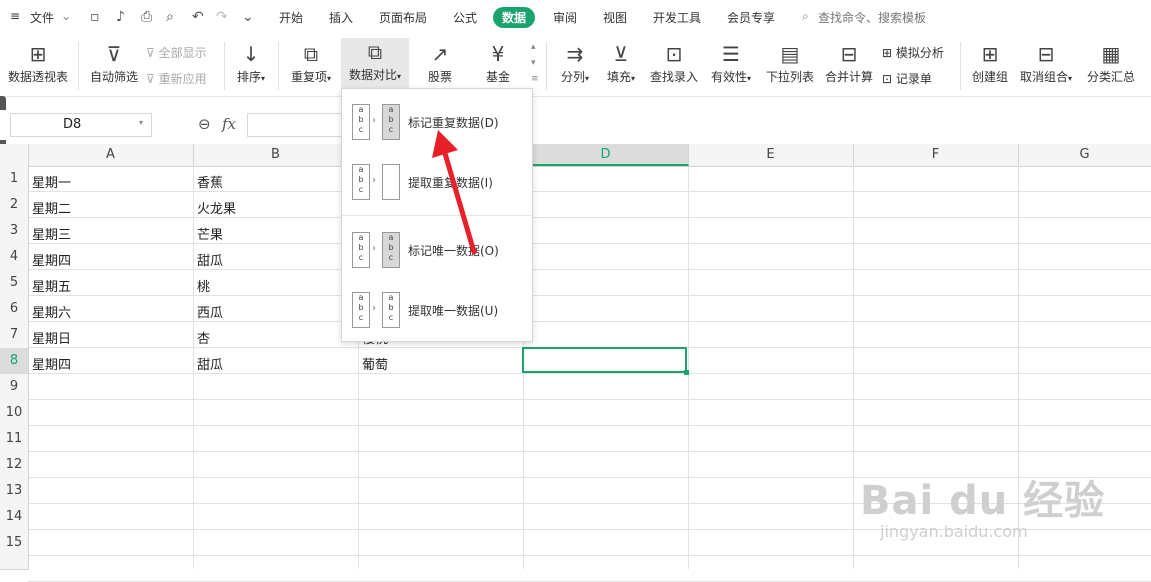 The image size is (1151, 582). I want to click on undo-icon: ↶, so click(198, 17).